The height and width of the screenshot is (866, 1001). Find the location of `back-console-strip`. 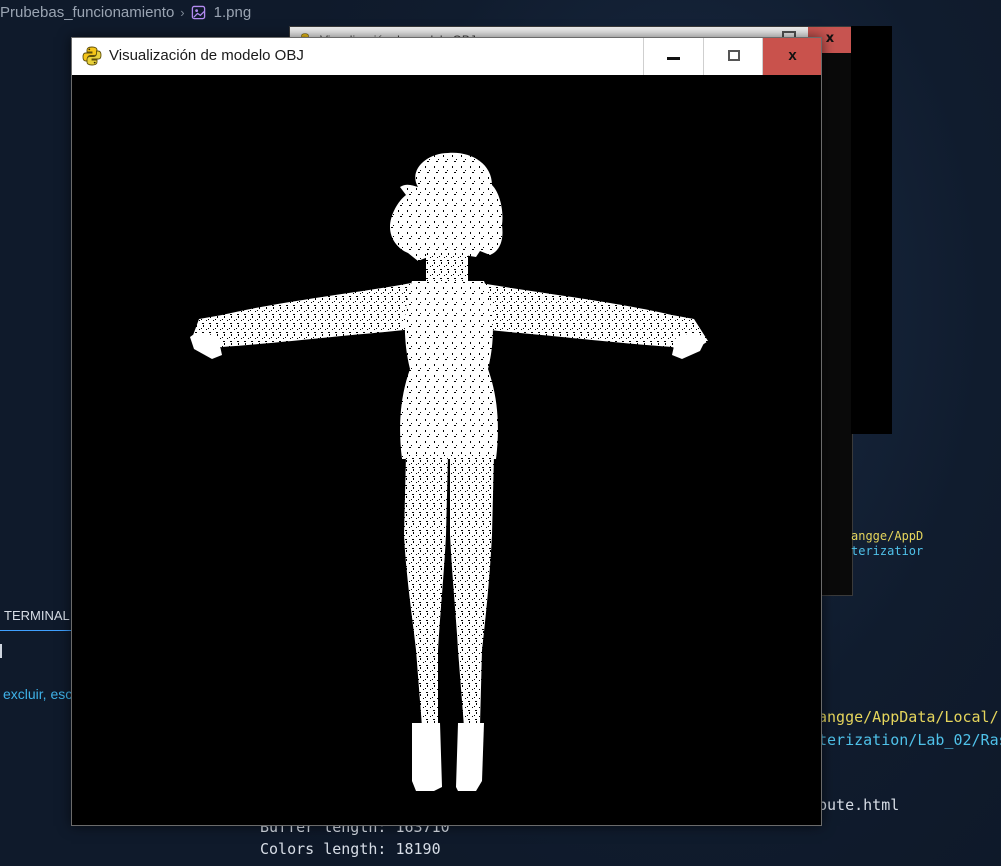

back-console-strip is located at coordinates (871, 230).